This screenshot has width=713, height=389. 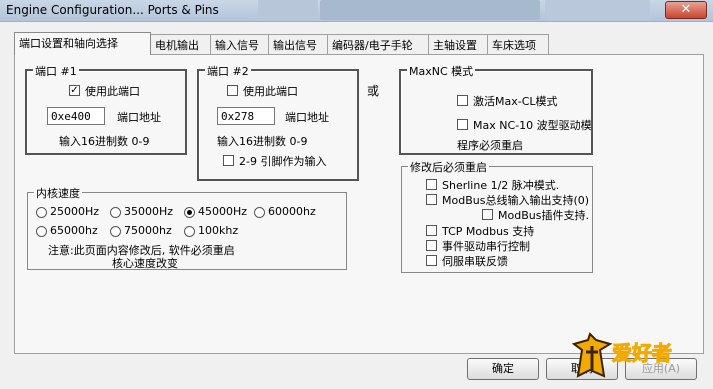 I want to click on modbus-plugin-label: ModBus插件支持., so click(x=543, y=215).